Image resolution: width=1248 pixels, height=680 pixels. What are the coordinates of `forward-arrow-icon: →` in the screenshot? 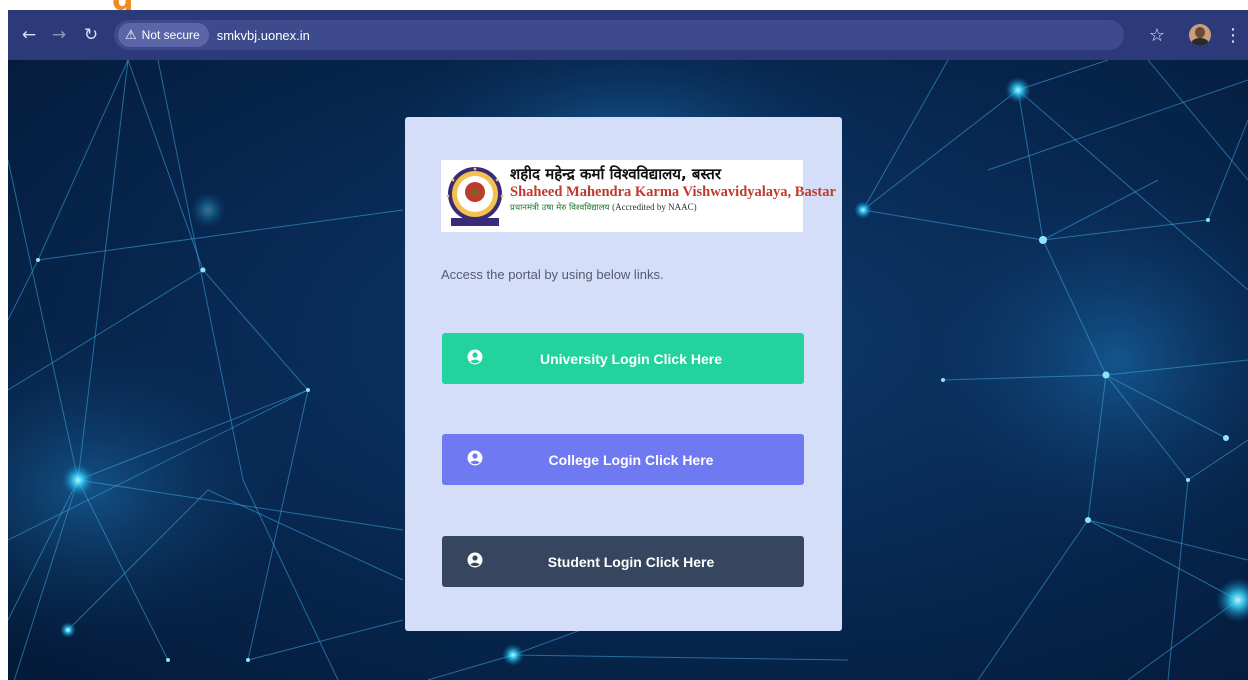 It's located at (59, 35).